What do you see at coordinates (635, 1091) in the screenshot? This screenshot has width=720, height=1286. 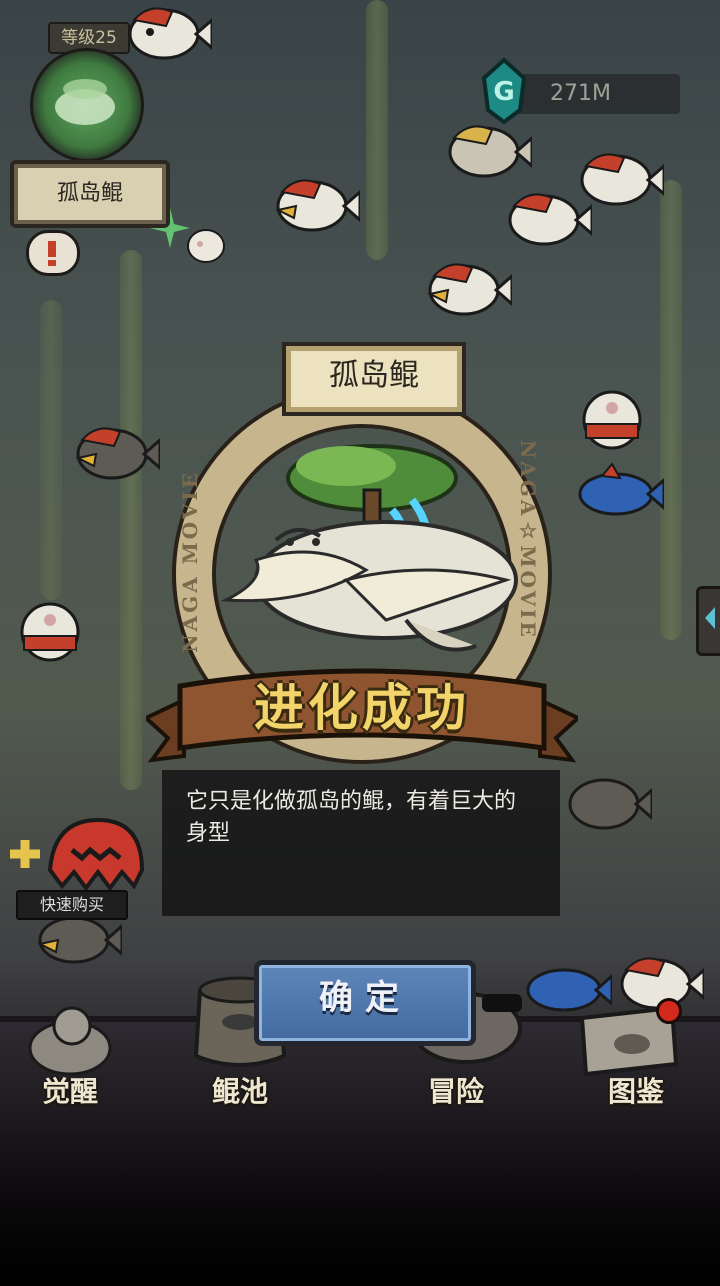 I see `nav-handbook-label: 图鉴` at bounding box center [635, 1091].